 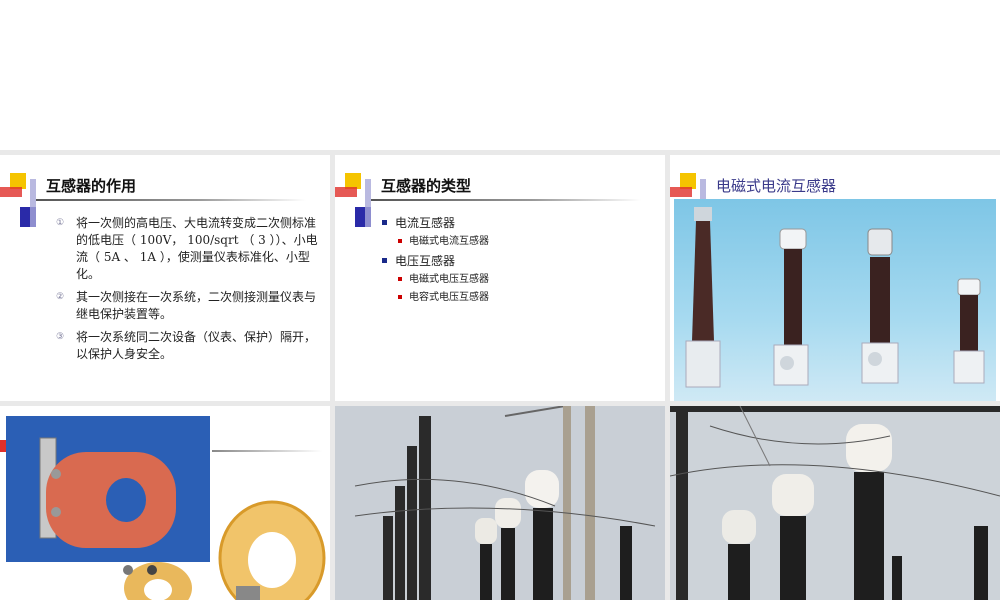 What do you see at coordinates (449, 241) in the screenshot?
I see `list-text: 电磁式电流互感器` at bounding box center [449, 241].